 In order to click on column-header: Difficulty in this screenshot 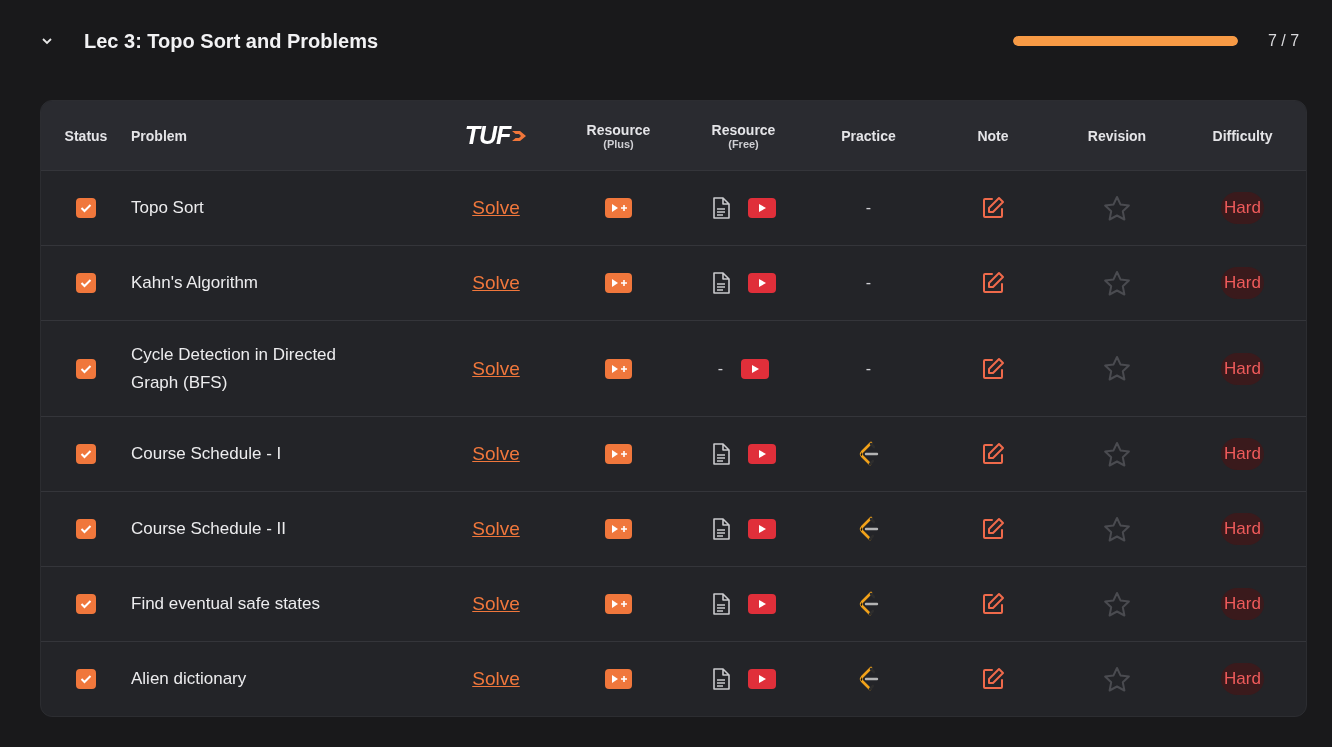, I will do `click(1242, 136)`.